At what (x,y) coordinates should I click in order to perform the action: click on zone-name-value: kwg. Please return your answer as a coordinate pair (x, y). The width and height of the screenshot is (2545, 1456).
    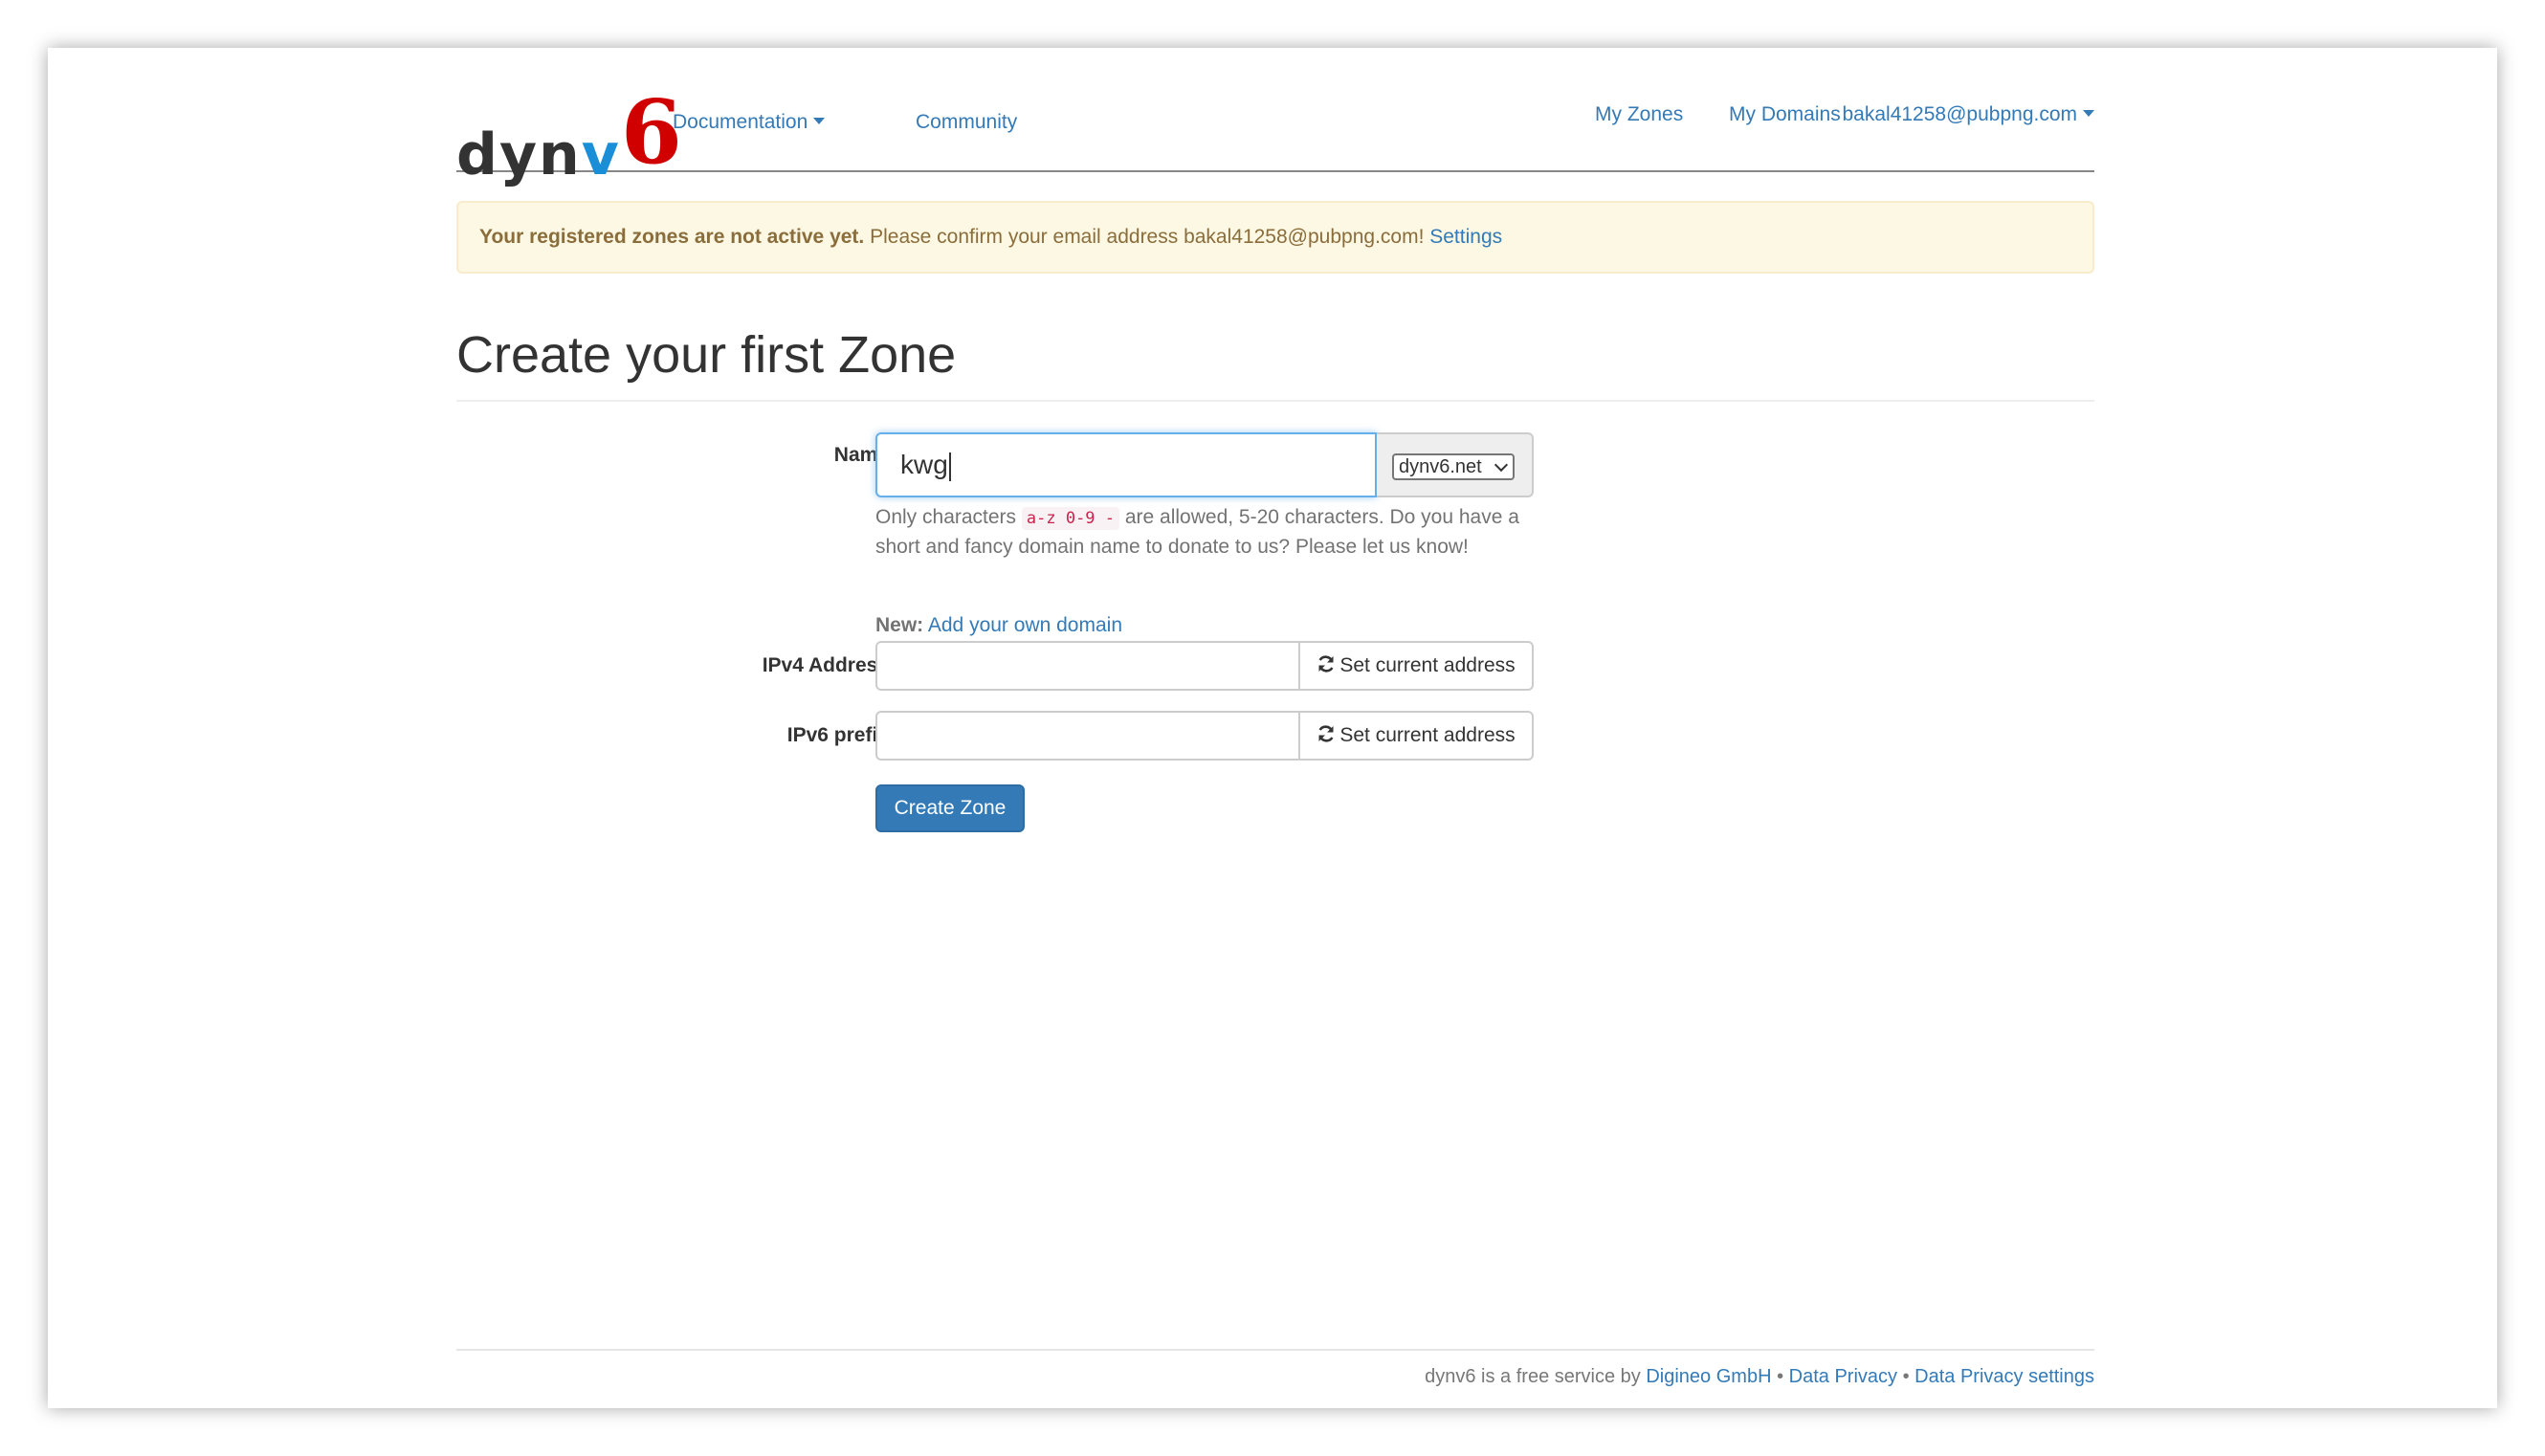
    Looking at the image, I should click on (924, 465).